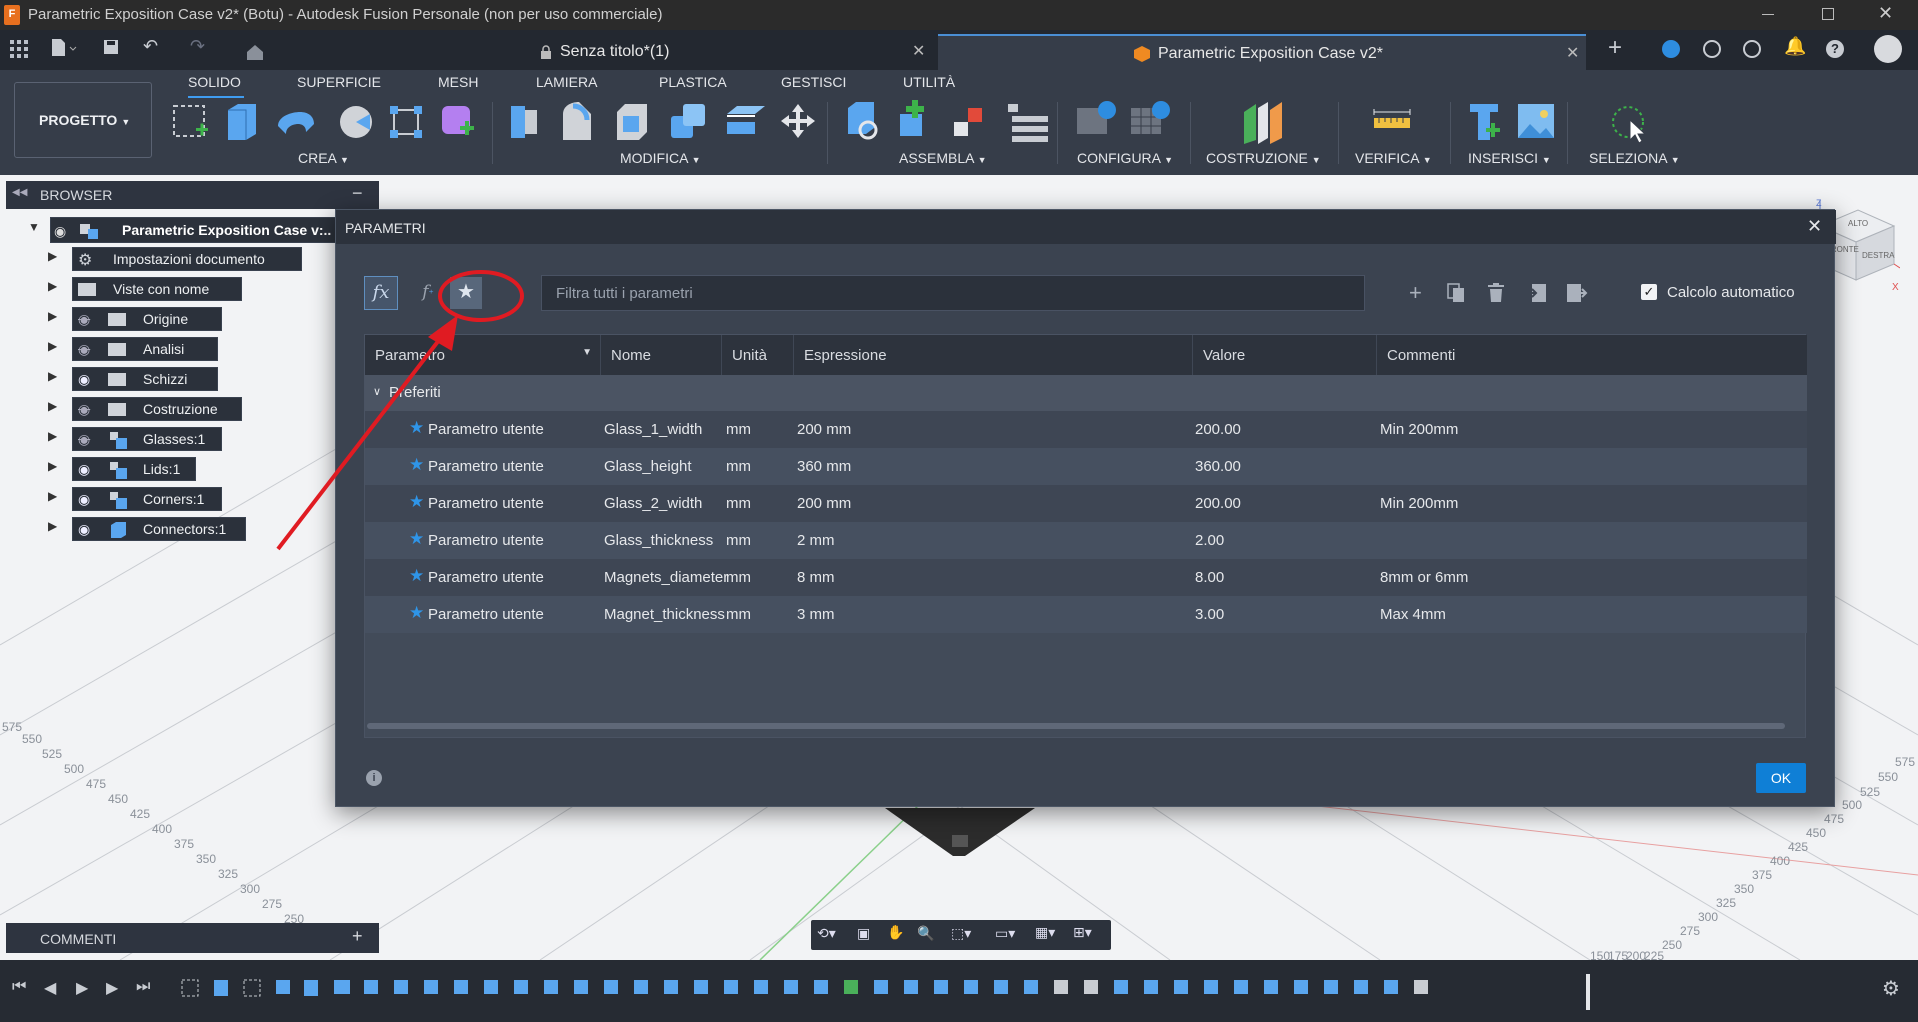  I want to click on file-menu-icon, so click(64, 48).